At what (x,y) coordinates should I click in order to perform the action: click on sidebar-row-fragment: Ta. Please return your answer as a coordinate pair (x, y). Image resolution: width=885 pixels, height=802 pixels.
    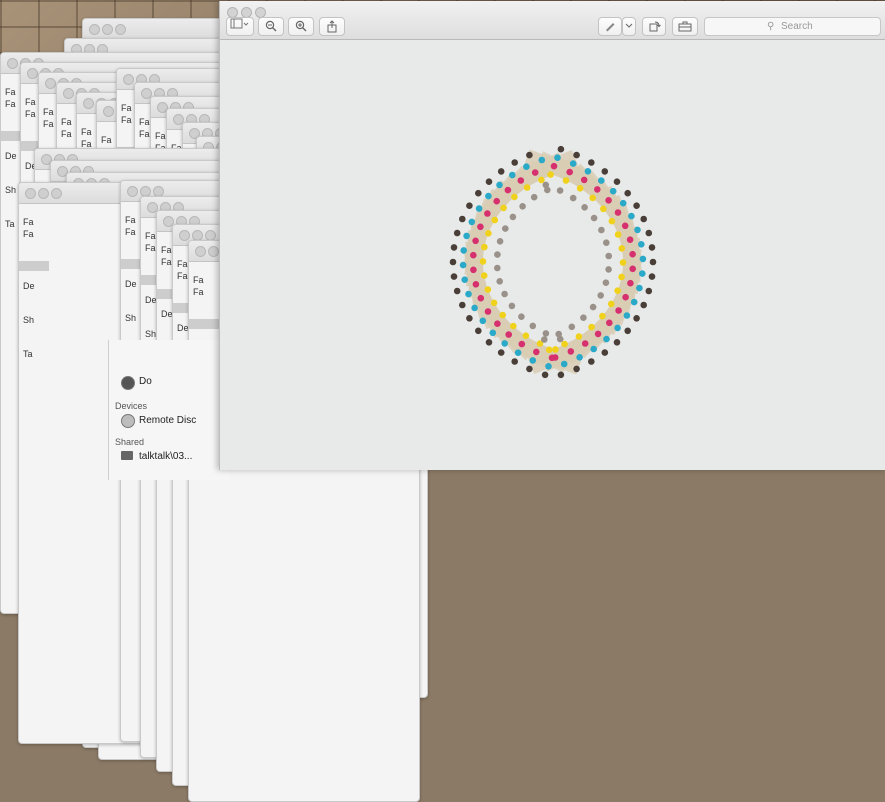
    Looking at the image, I should click on (10, 224).